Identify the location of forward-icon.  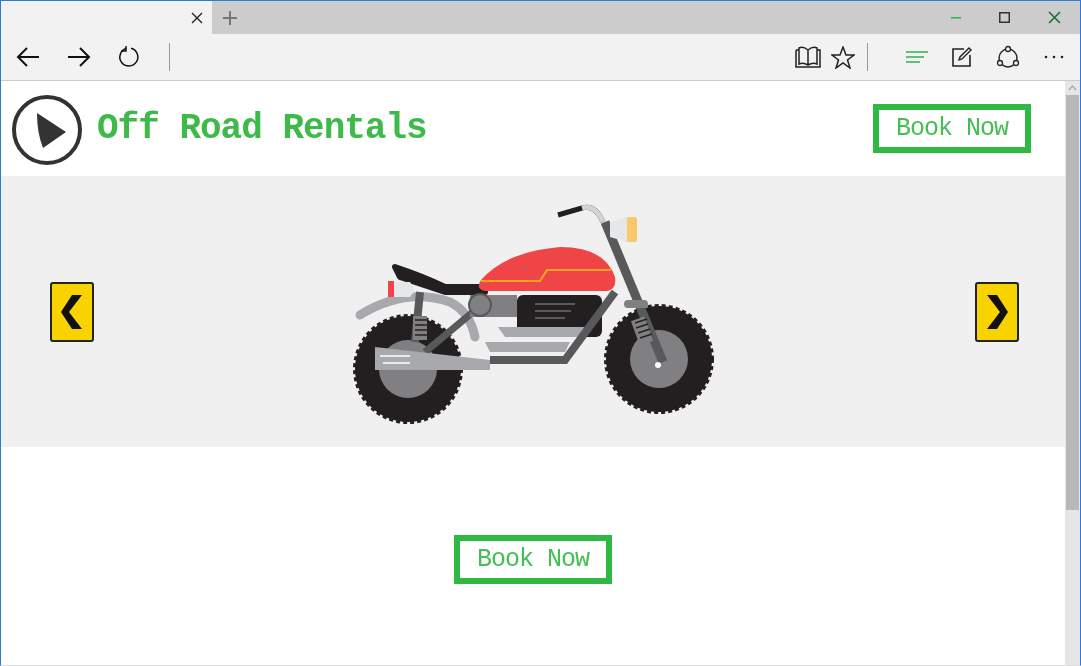
(79, 57).